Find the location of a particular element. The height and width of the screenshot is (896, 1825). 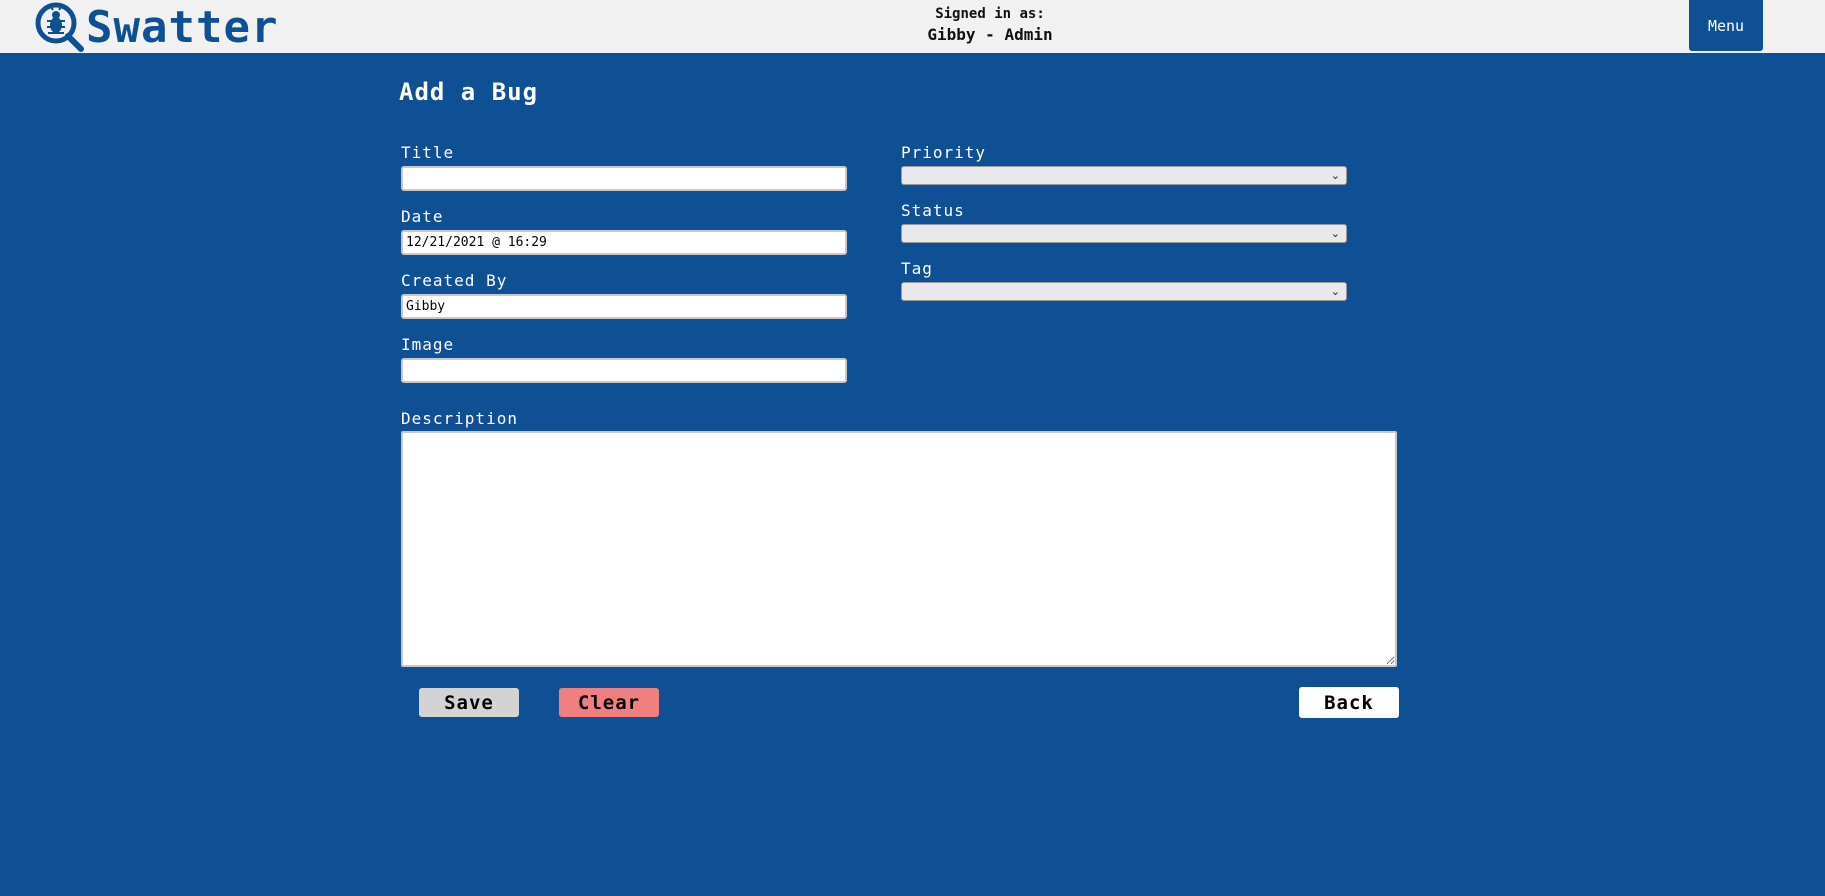

tag-label: Tag is located at coordinates (917, 268).